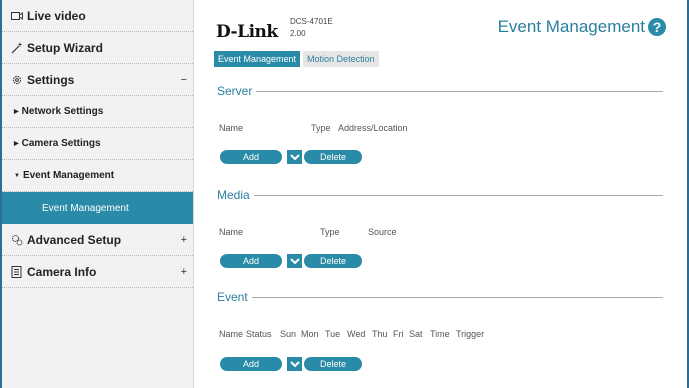  I want to click on server-add-dropdown, so click(293, 157).